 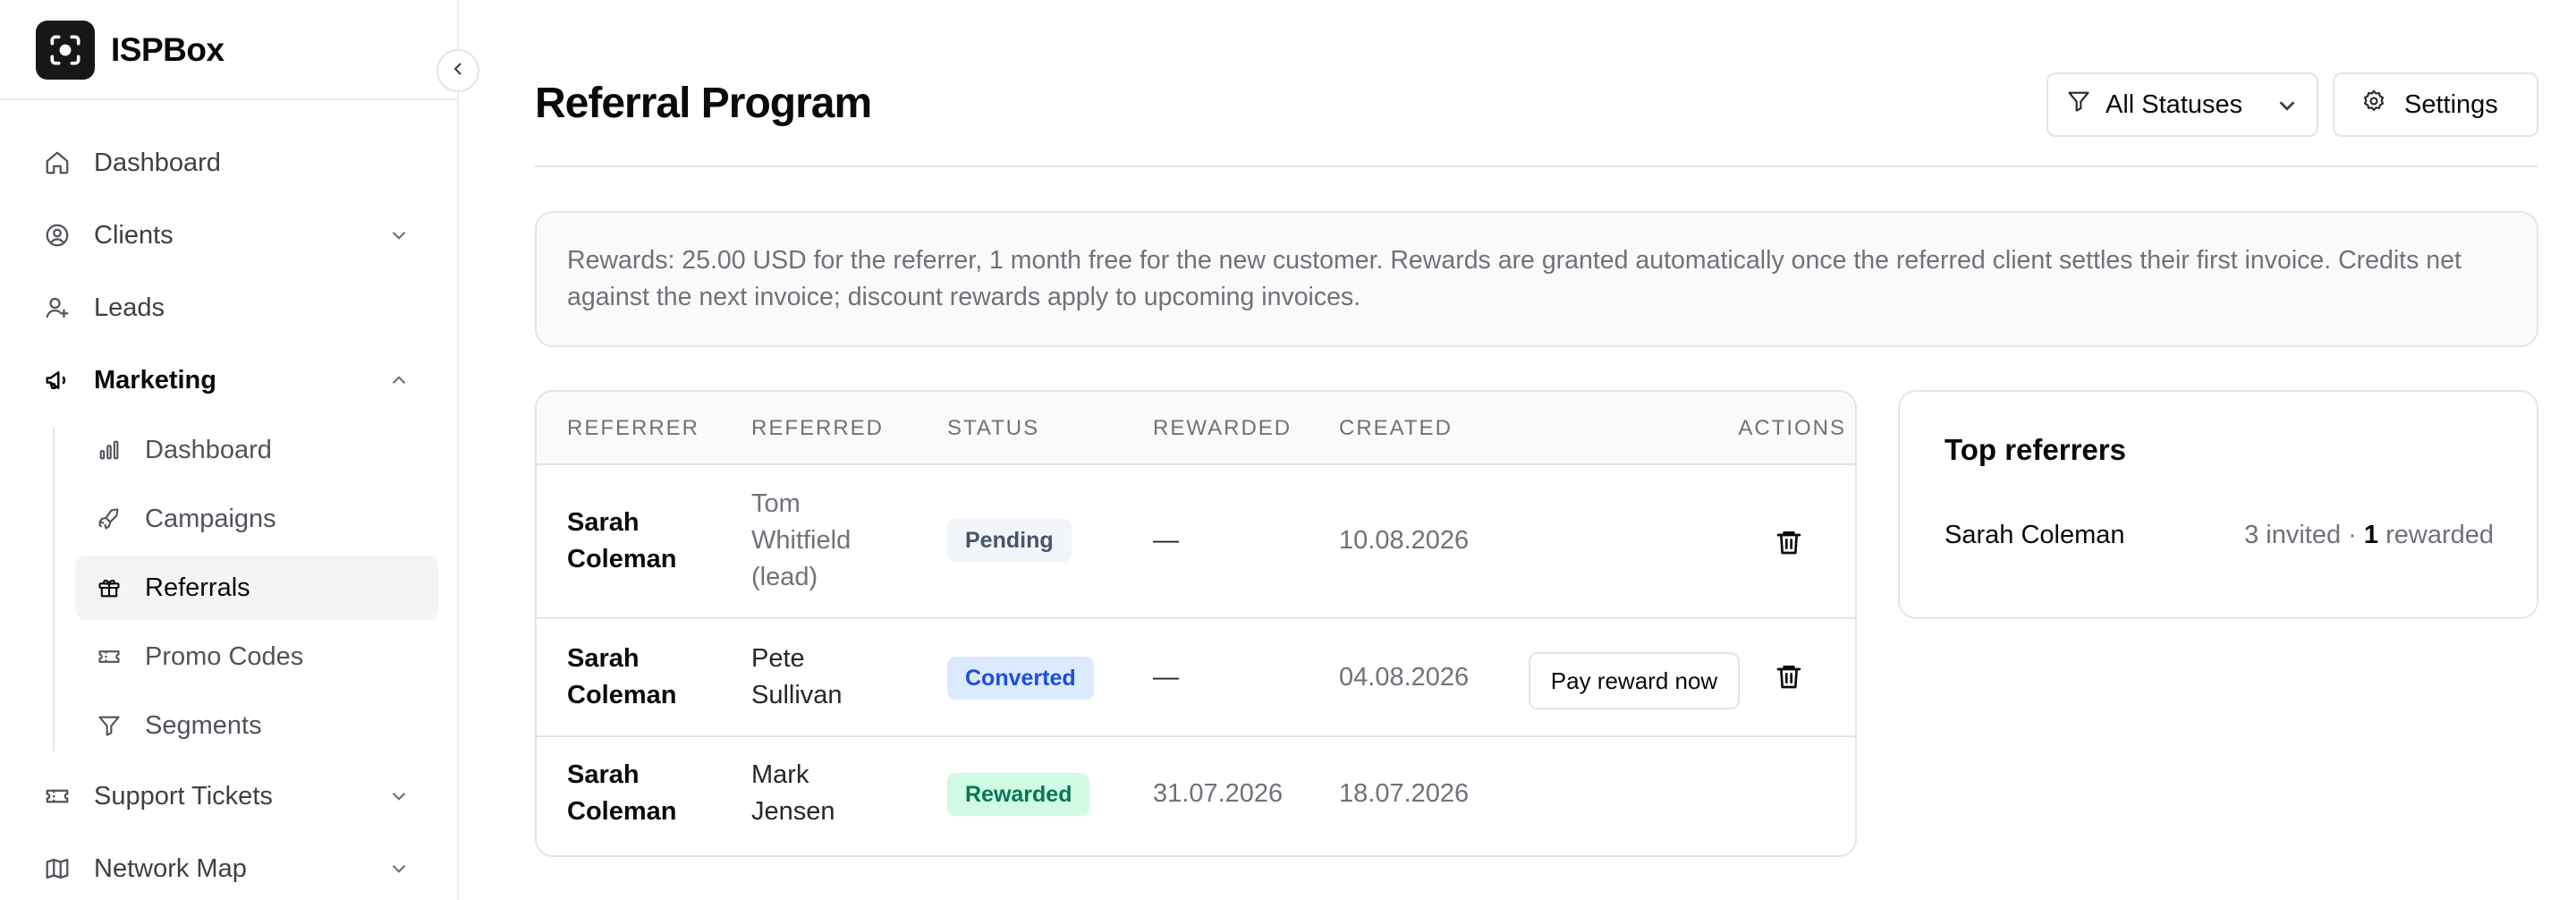 What do you see at coordinates (170, 868) in the screenshot?
I see `sidebar-item-label: Network Map` at bounding box center [170, 868].